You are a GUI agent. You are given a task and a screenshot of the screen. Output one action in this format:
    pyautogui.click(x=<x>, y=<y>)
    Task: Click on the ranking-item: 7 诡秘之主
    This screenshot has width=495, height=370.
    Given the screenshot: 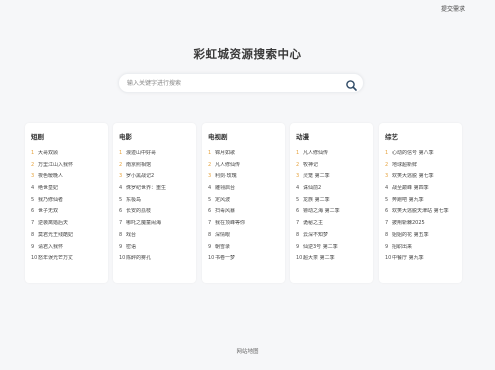 What is the action you would take?
    pyautogui.click(x=334, y=226)
    